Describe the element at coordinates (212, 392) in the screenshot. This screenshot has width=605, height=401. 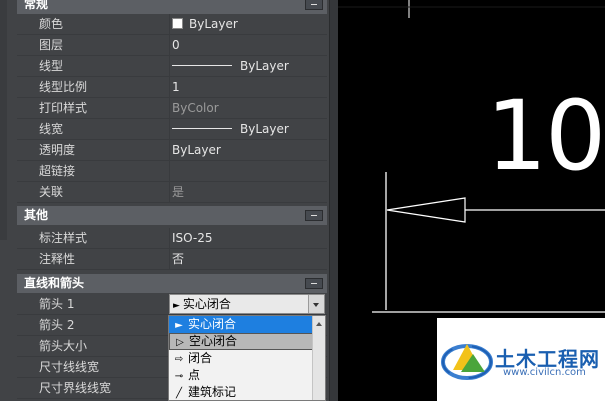
I see `option-label: 建筑标记` at that location.